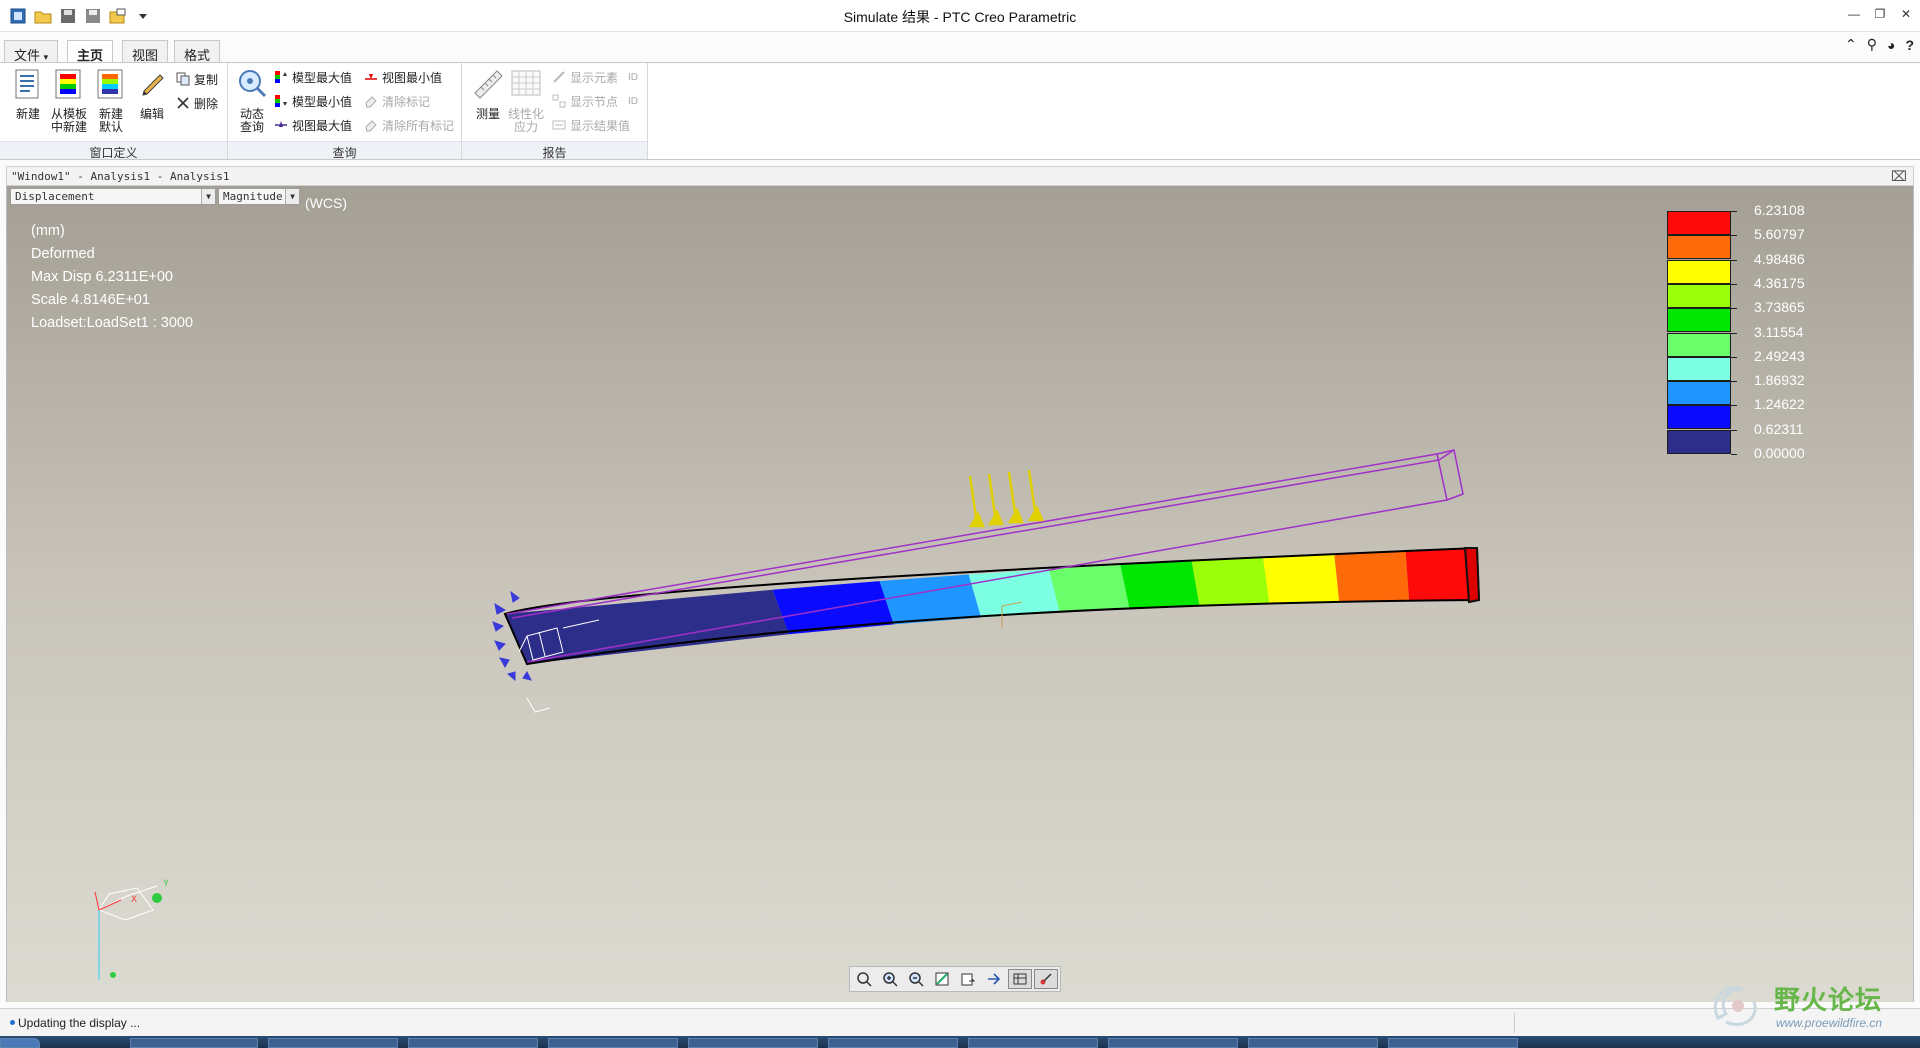 This screenshot has height=1048, width=1920. I want to click on annotation-display-icon, so click(1046, 979).